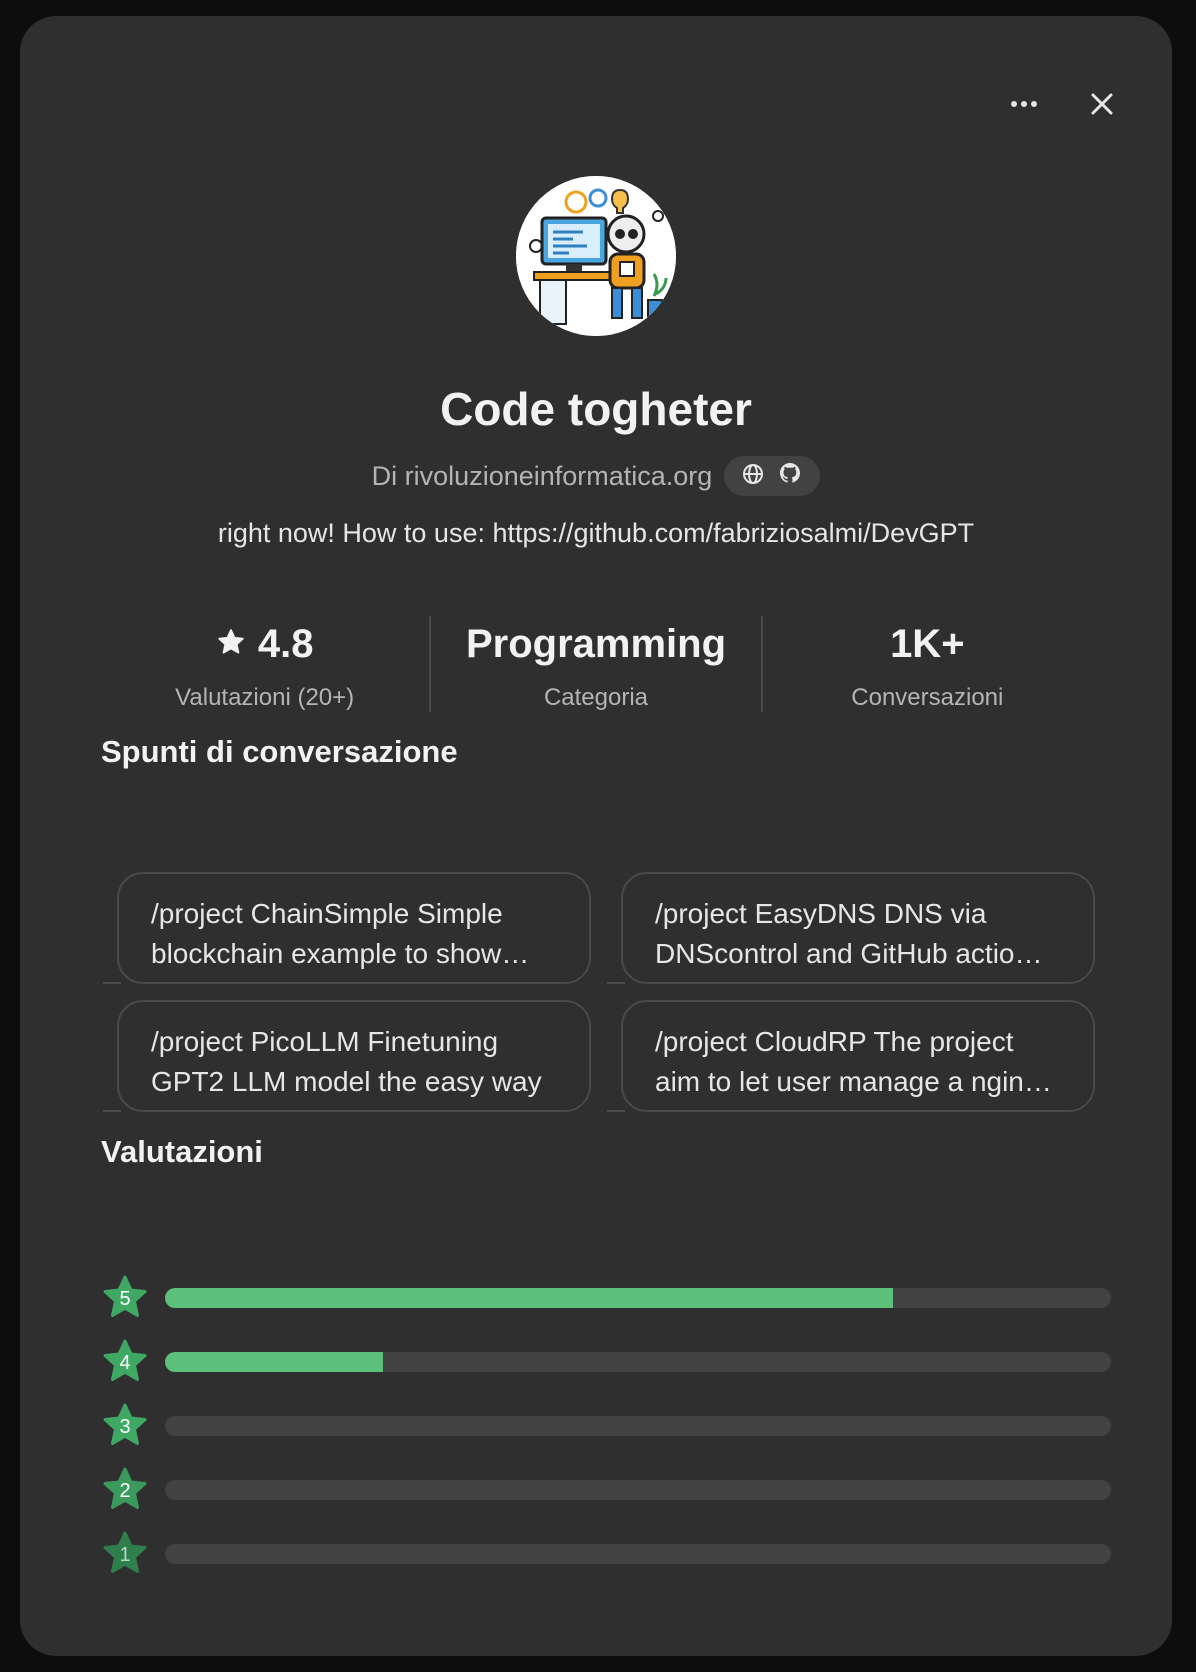  Describe the element at coordinates (542, 475) in the screenshot. I see `gpt-author: Di rivoluzioneinformatica.org` at that location.